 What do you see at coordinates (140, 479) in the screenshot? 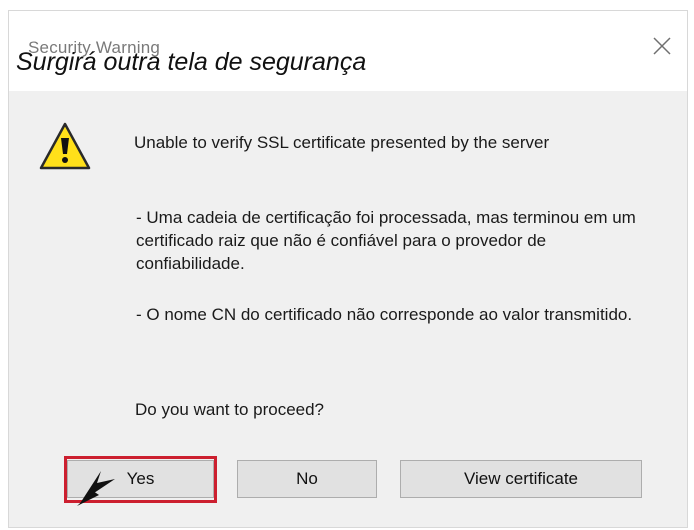
I see `yes-button: Yes` at bounding box center [140, 479].